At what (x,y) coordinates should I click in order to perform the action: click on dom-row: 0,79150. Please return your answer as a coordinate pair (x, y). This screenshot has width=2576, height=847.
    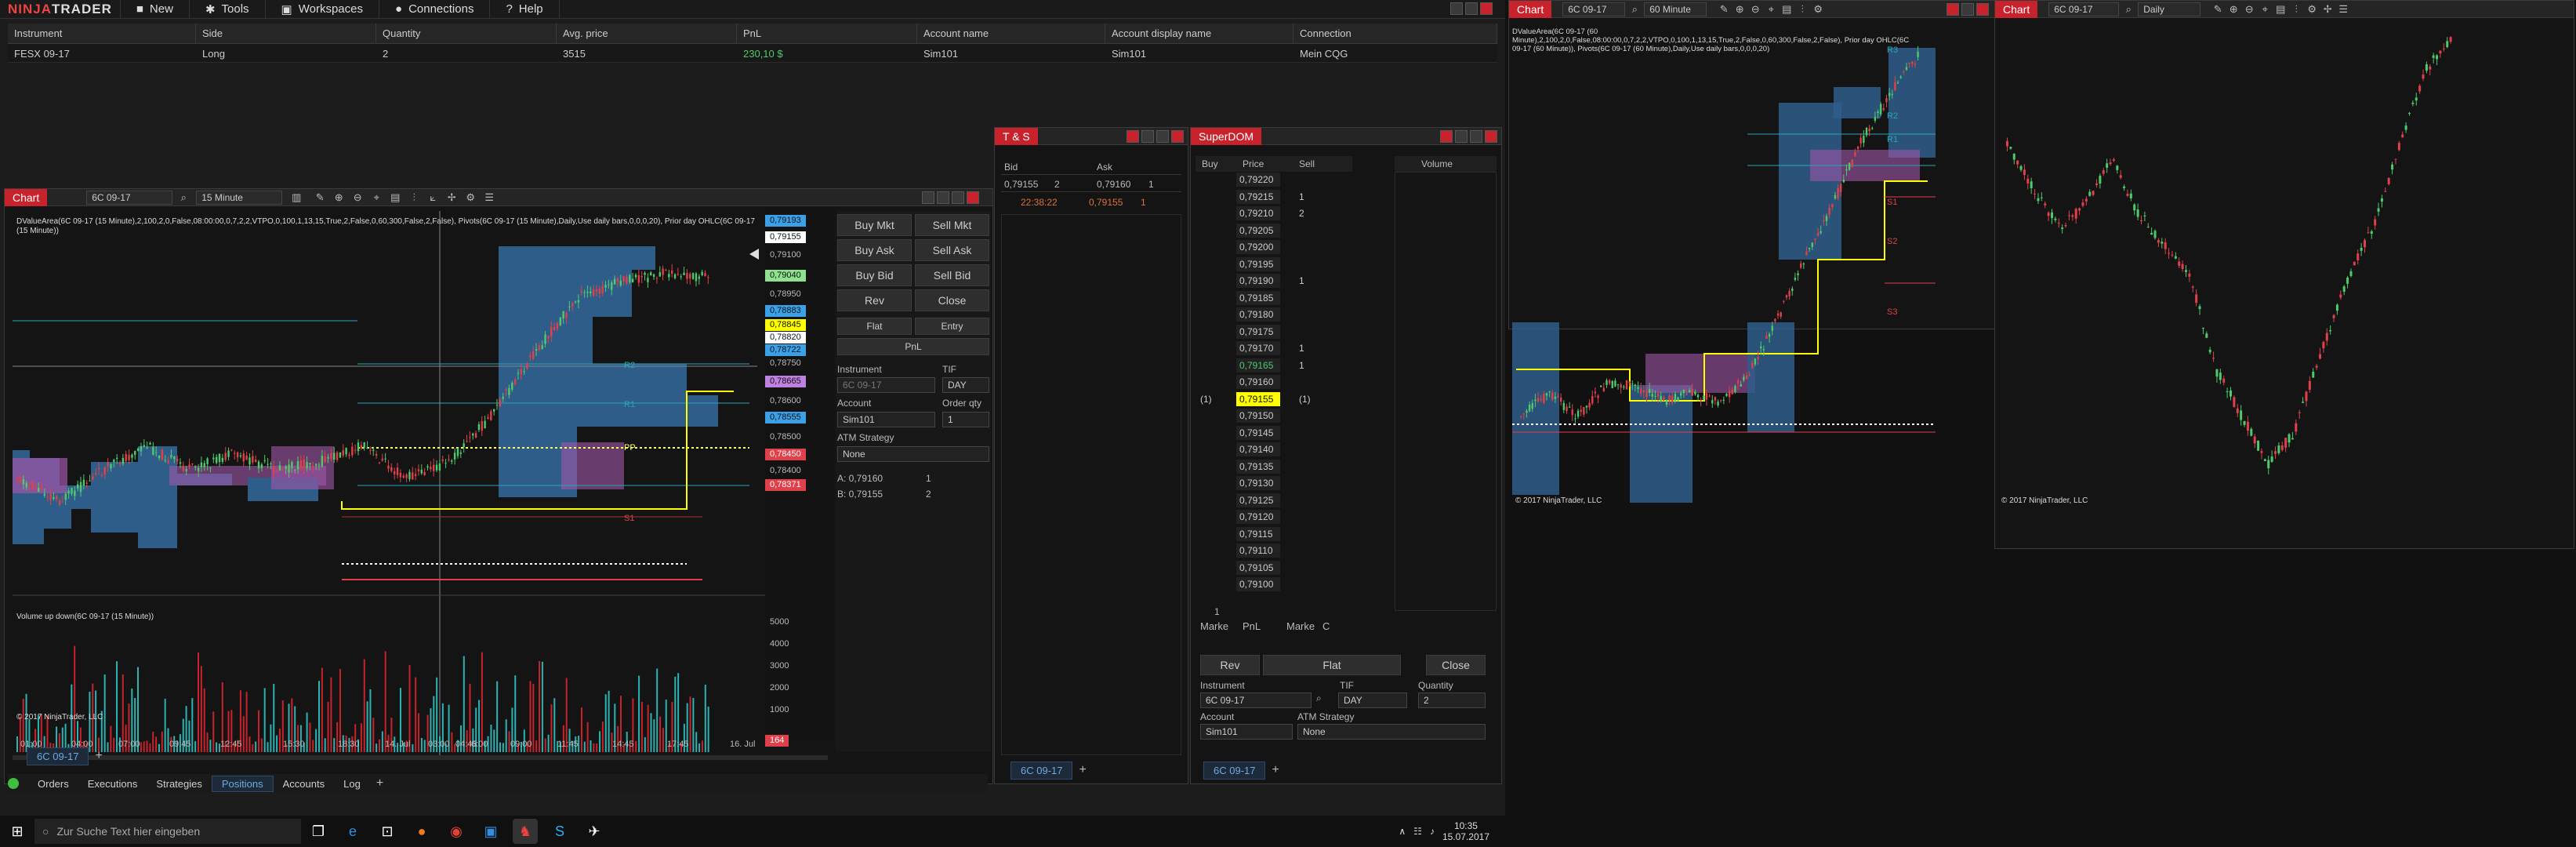
    Looking at the image, I should click on (1274, 416).